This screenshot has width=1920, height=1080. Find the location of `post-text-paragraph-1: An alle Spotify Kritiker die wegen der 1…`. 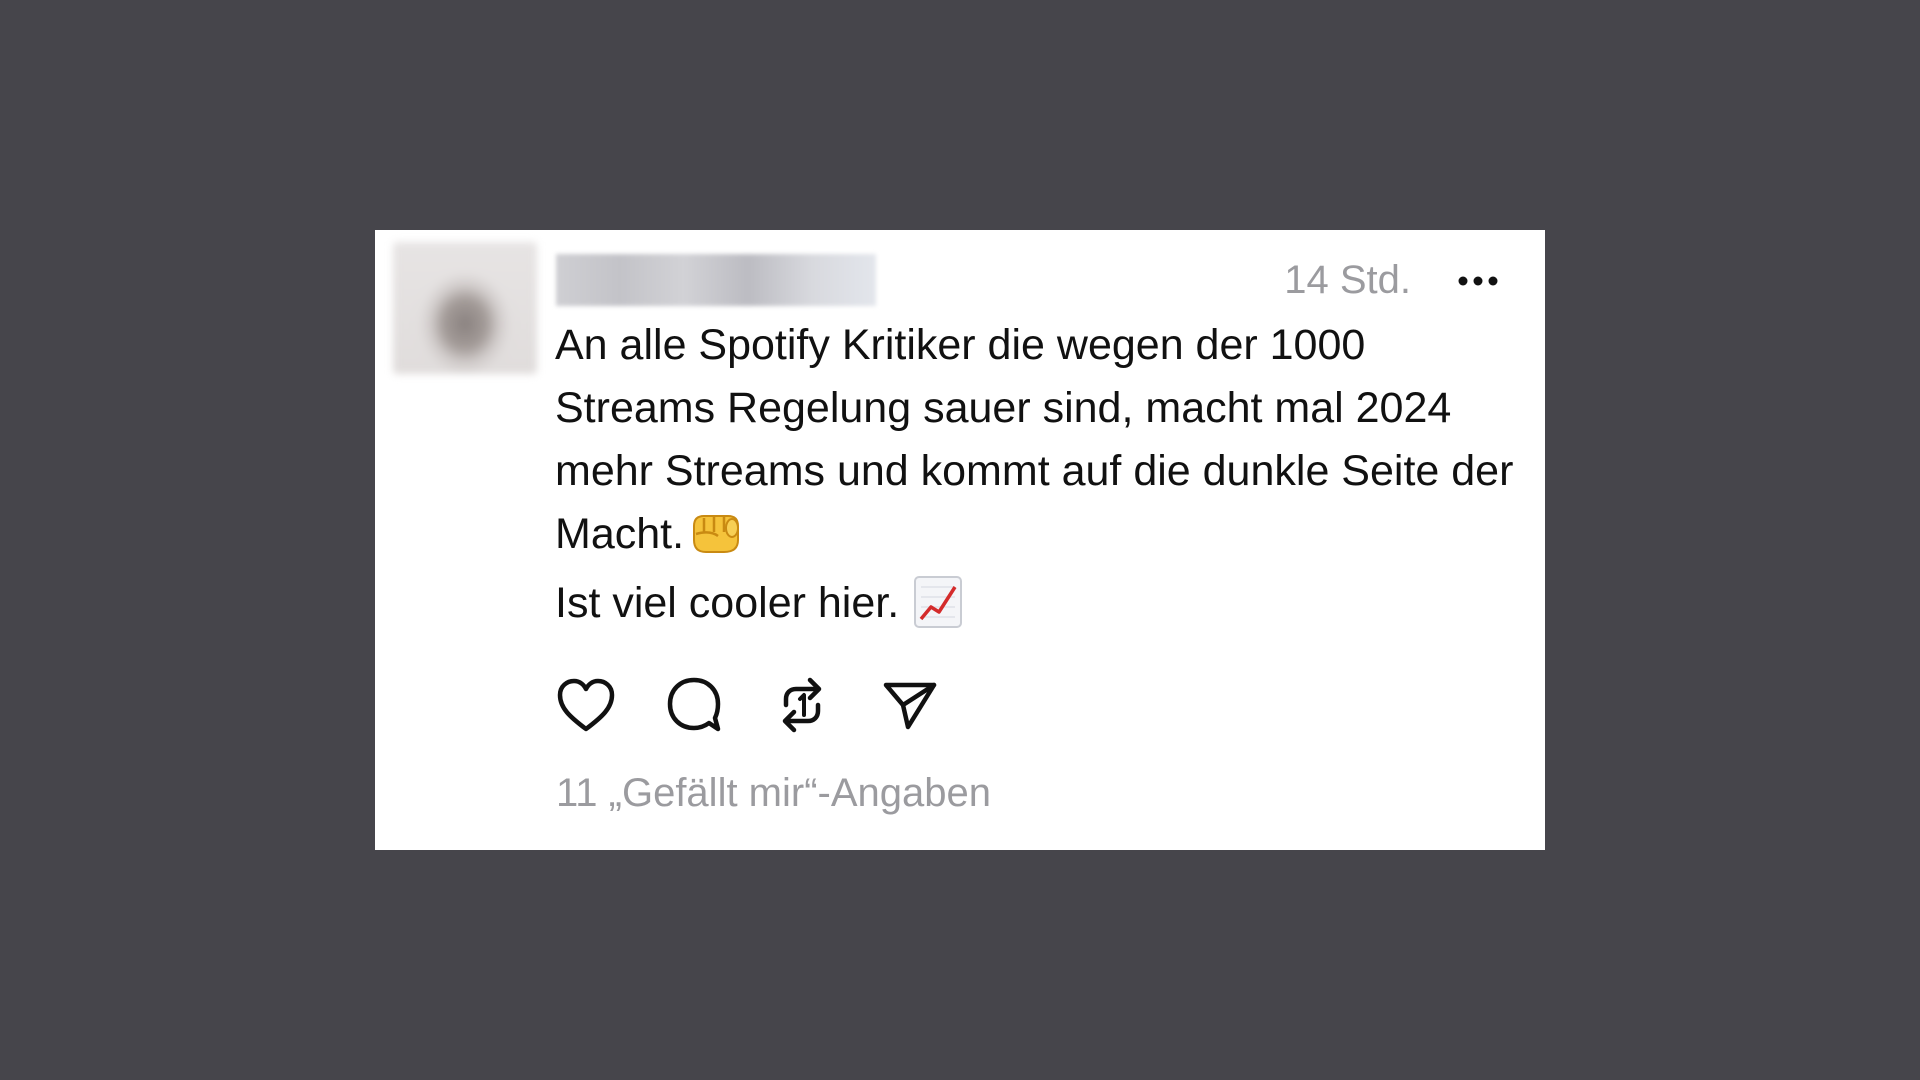

post-text-paragraph-1: An alle Spotify Kritiker die wegen der 1… is located at coordinates (1040, 440).